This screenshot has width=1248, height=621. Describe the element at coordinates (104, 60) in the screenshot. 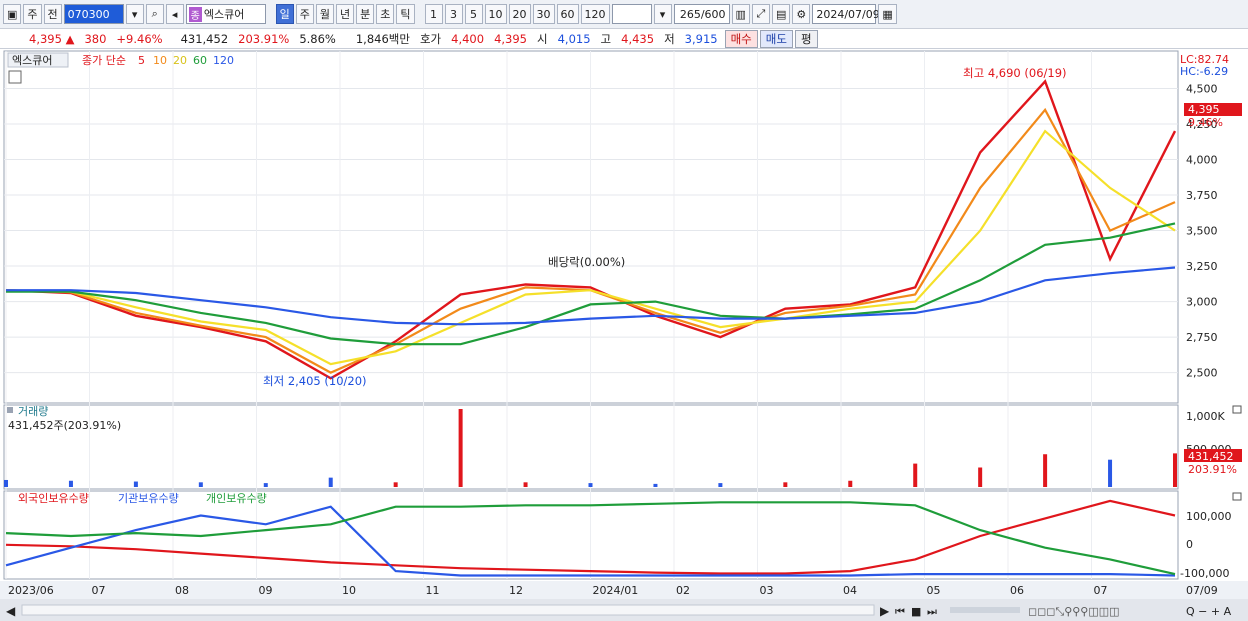

I see `ma-label: 종가 단순` at that location.